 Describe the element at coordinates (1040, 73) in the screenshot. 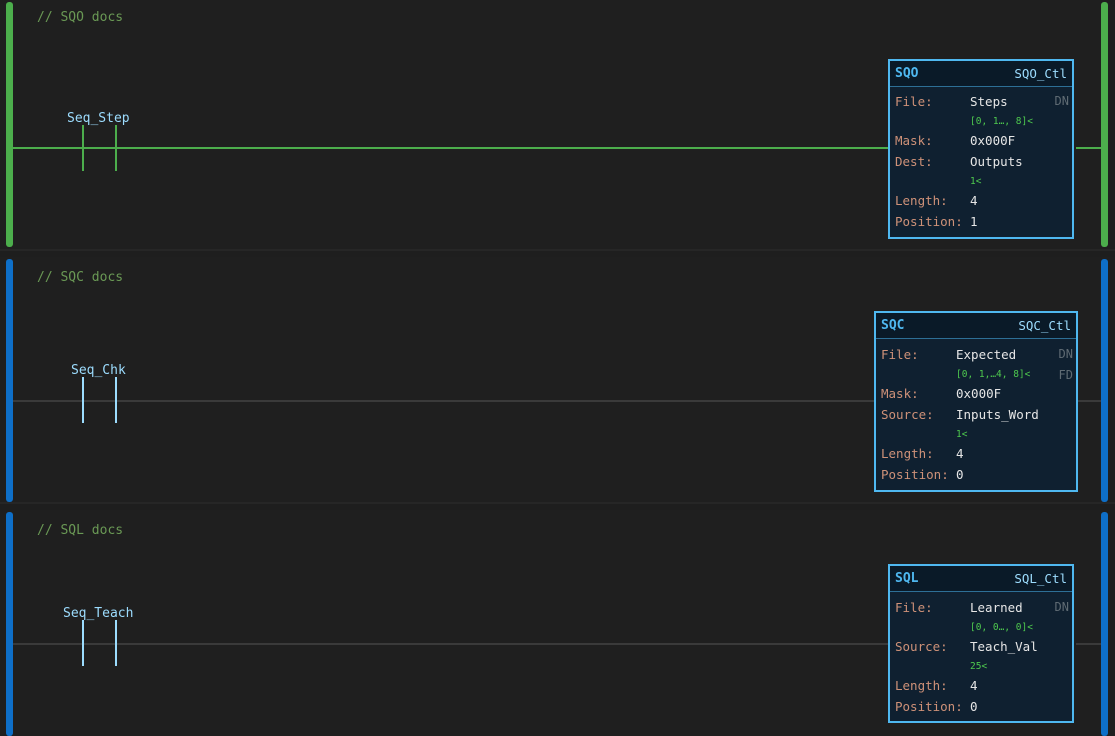

I see `block-control: SQO_Ctl` at that location.